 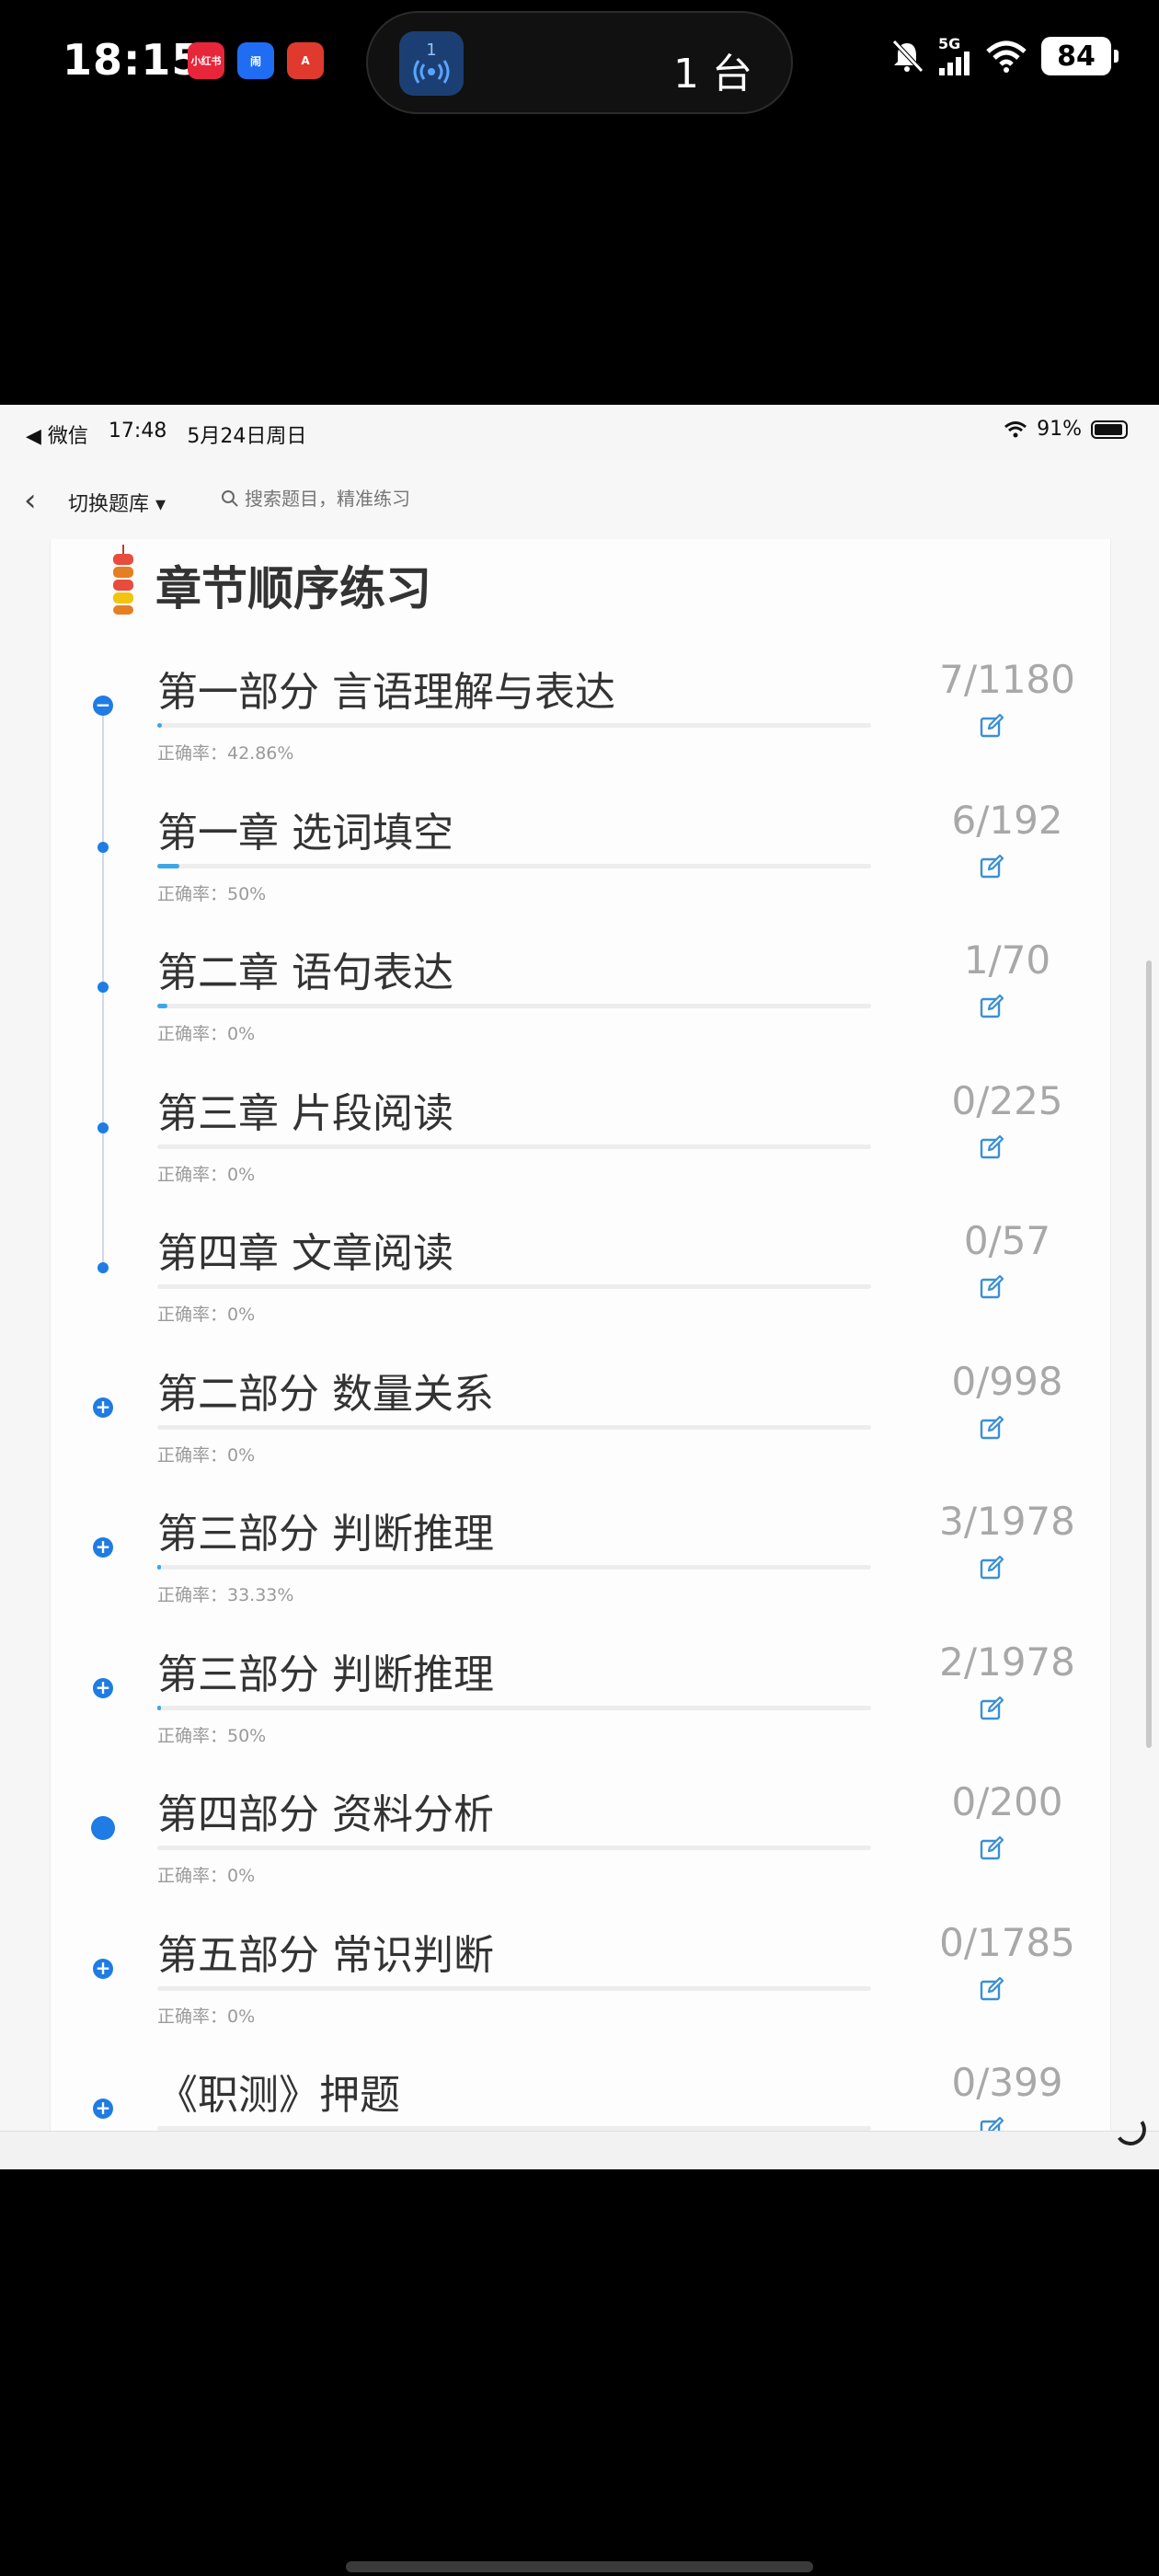 I want to click on chapter-title: 第四章 文章阅读, so click(x=305, y=1249).